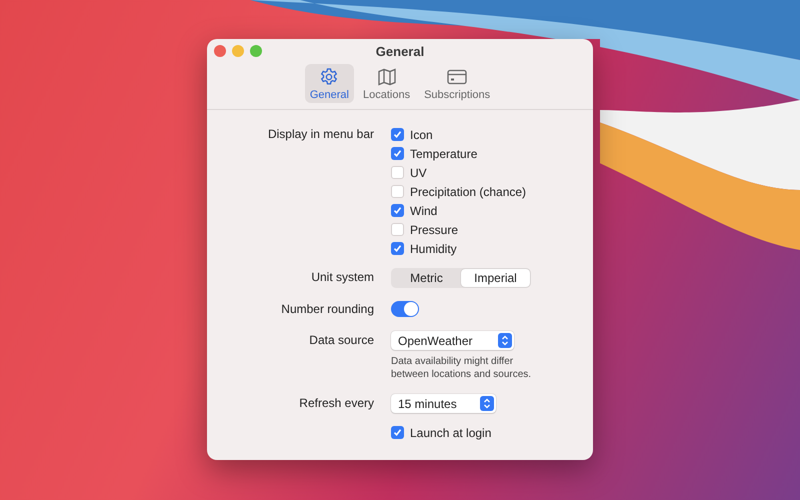 The height and width of the screenshot is (500, 800). What do you see at coordinates (495, 278) in the screenshot?
I see `segment-option: Imperial` at bounding box center [495, 278].